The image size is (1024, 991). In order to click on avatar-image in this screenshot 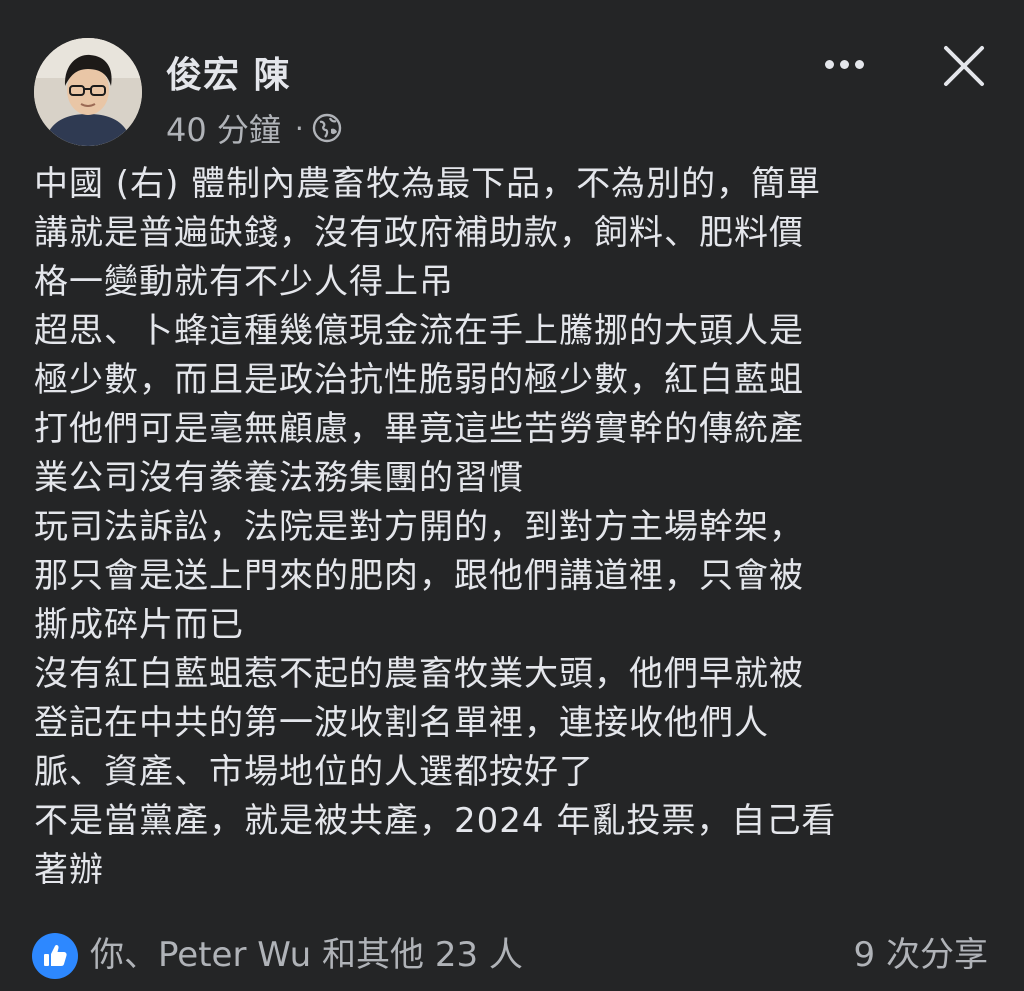, I will do `click(88, 92)`.